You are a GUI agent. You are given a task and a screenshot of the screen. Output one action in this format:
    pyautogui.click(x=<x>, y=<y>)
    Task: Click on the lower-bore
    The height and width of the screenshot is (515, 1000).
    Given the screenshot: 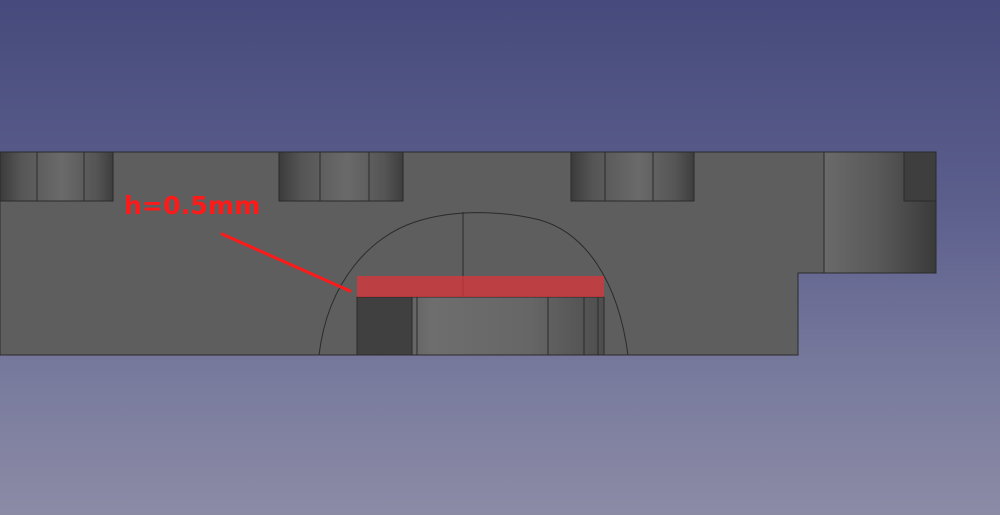 What is the action you would take?
    pyautogui.click(x=480, y=326)
    